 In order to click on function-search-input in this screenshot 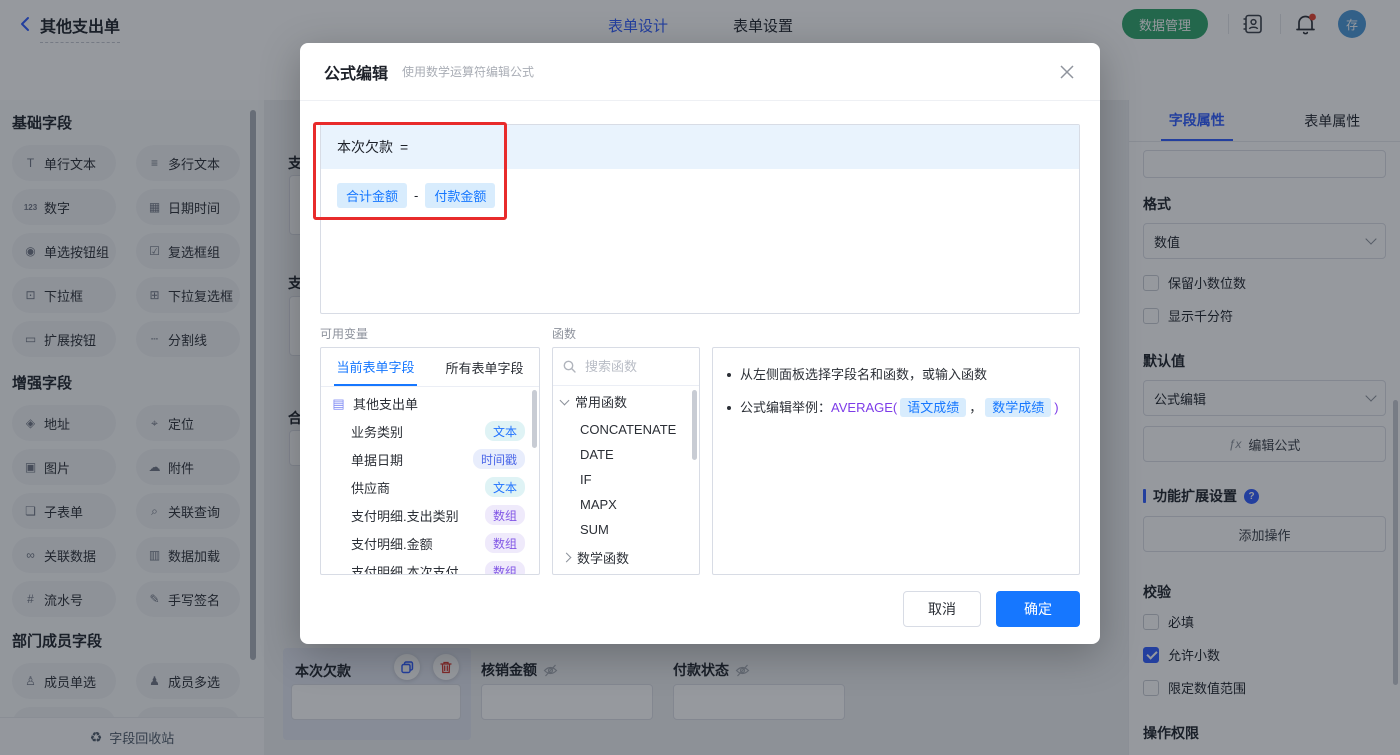, I will do `click(635, 366)`.